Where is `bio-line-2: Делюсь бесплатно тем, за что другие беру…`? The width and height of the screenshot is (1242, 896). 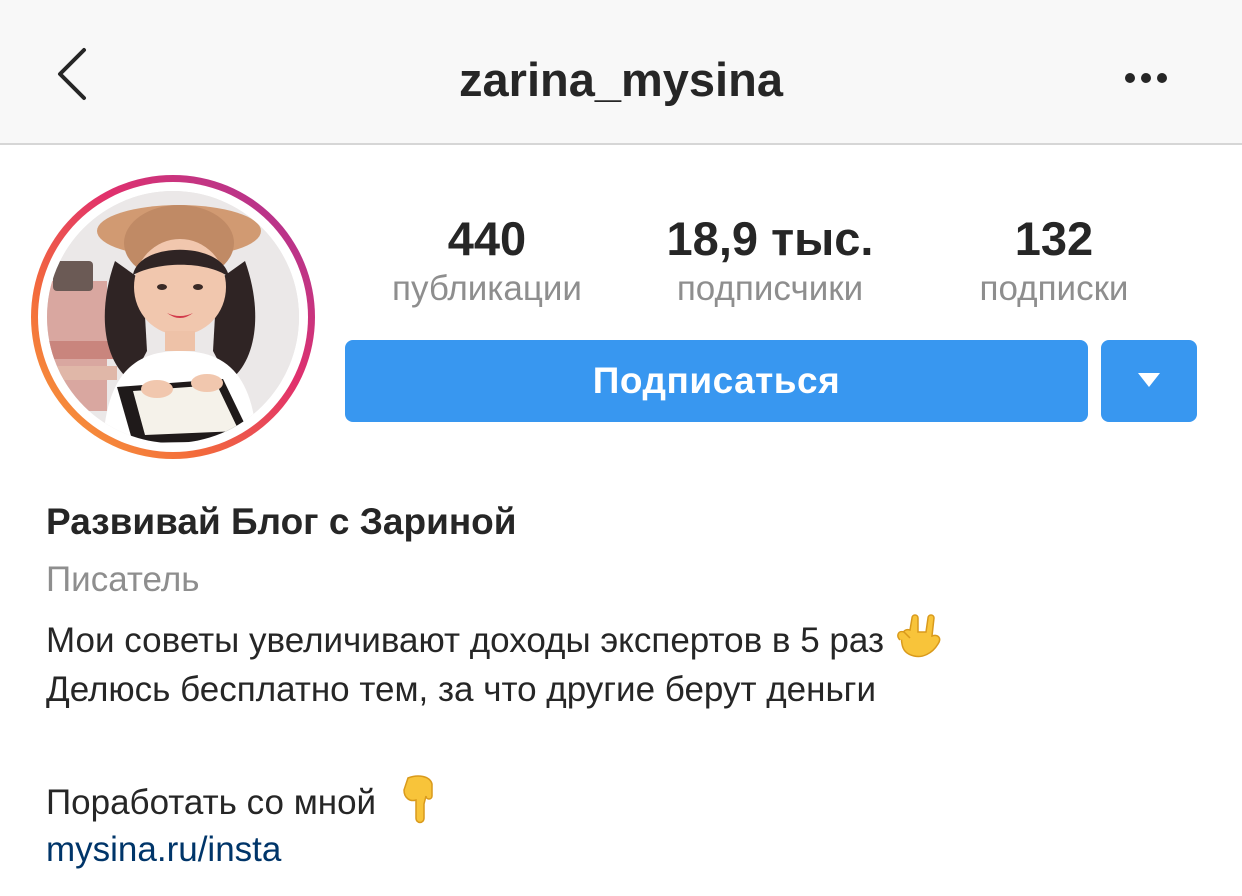
bio-line-2: Делюсь бесплатно тем, за что другие беру… is located at coordinates (461, 689).